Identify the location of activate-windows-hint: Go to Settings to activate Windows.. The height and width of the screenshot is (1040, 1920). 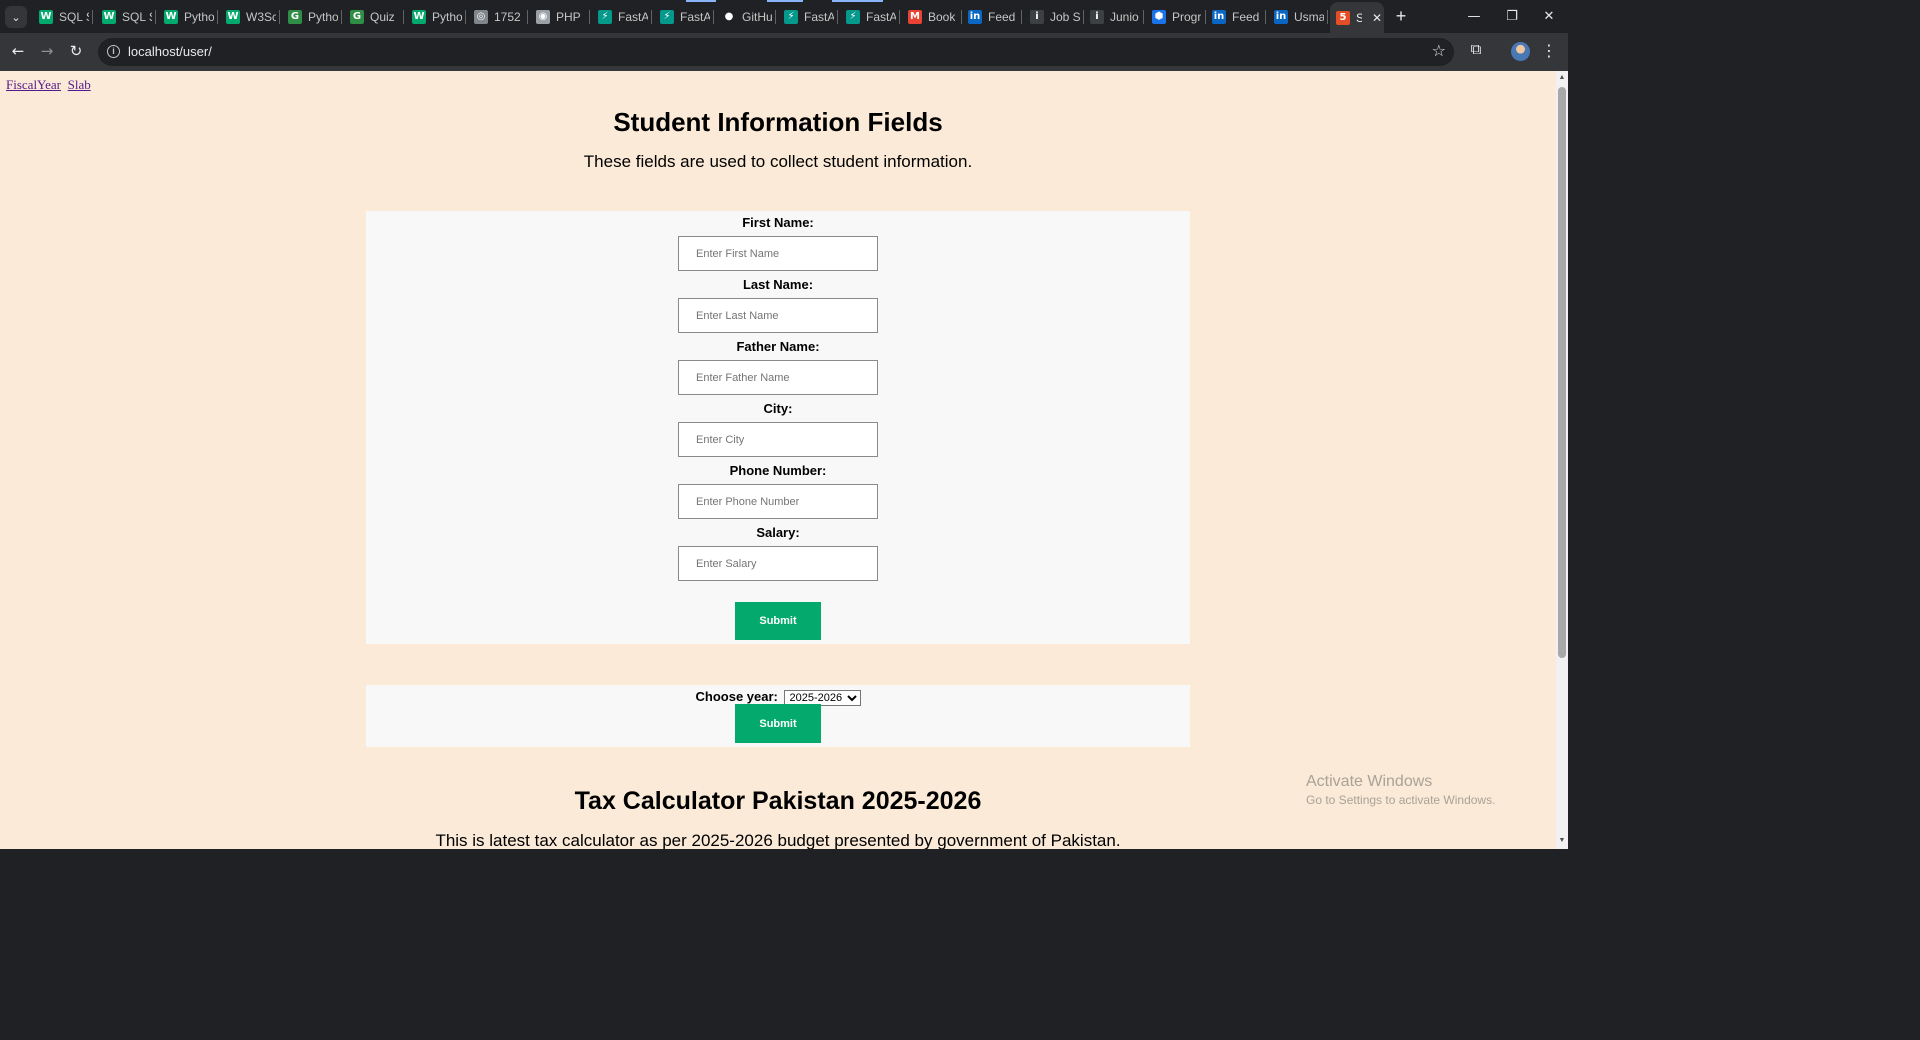
(1401, 800).